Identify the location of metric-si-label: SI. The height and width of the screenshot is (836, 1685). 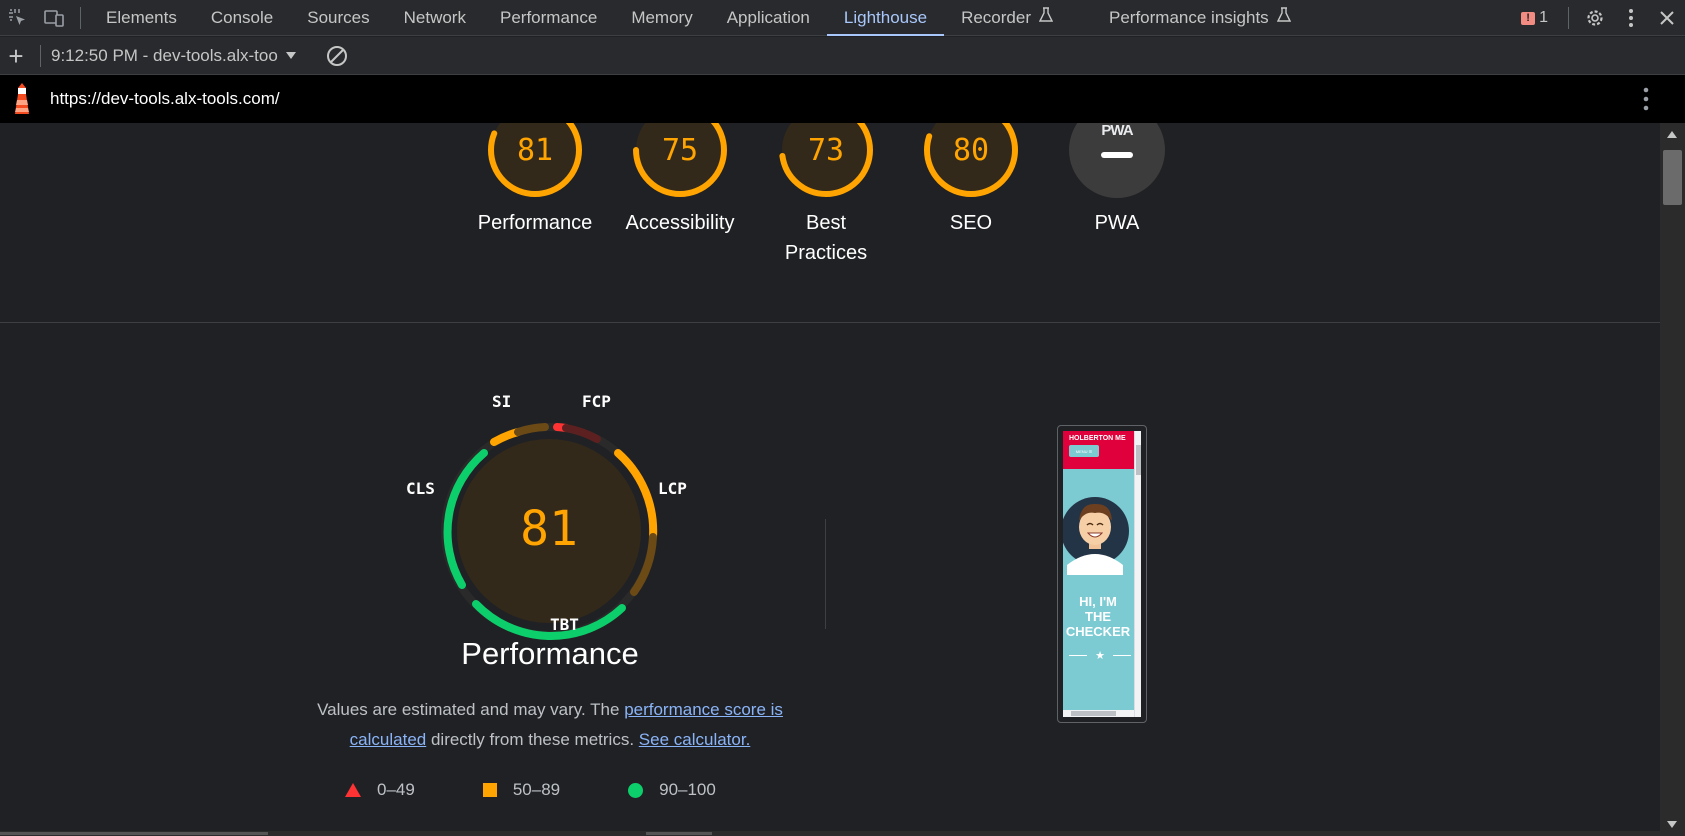
(501, 401).